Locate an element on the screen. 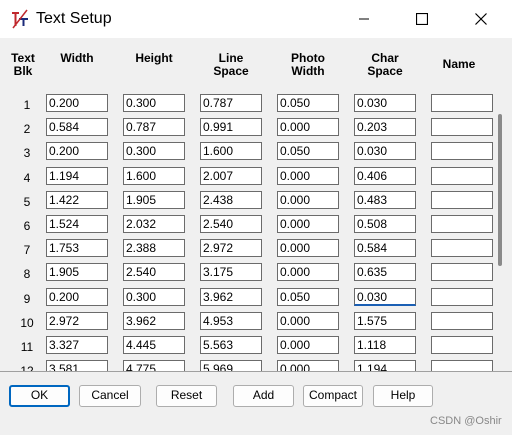  reset-button: Reset is located at coordinates (186, 396).